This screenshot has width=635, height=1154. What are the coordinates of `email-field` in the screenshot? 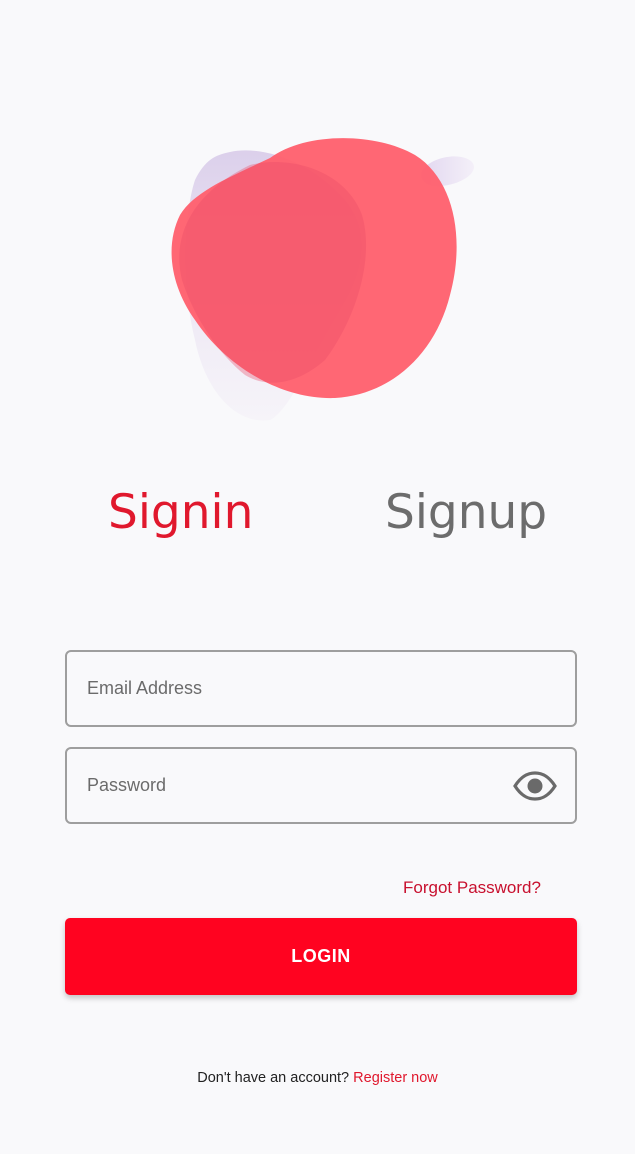 It's located at (321, 688).